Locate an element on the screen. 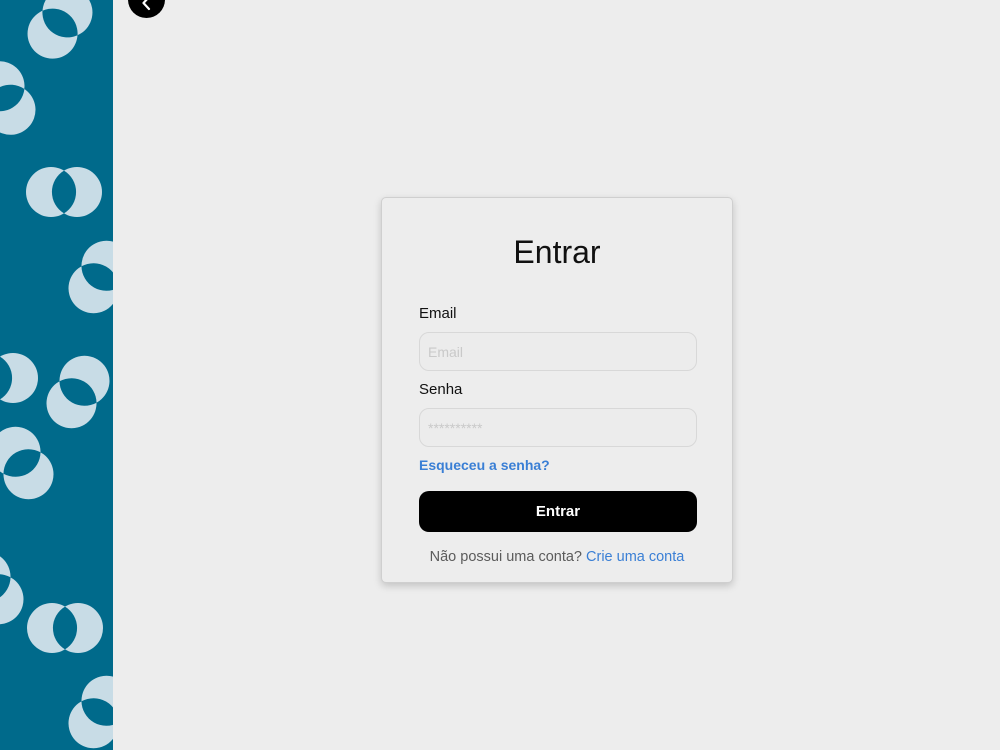  back-button is located at coordinates (146, 9).